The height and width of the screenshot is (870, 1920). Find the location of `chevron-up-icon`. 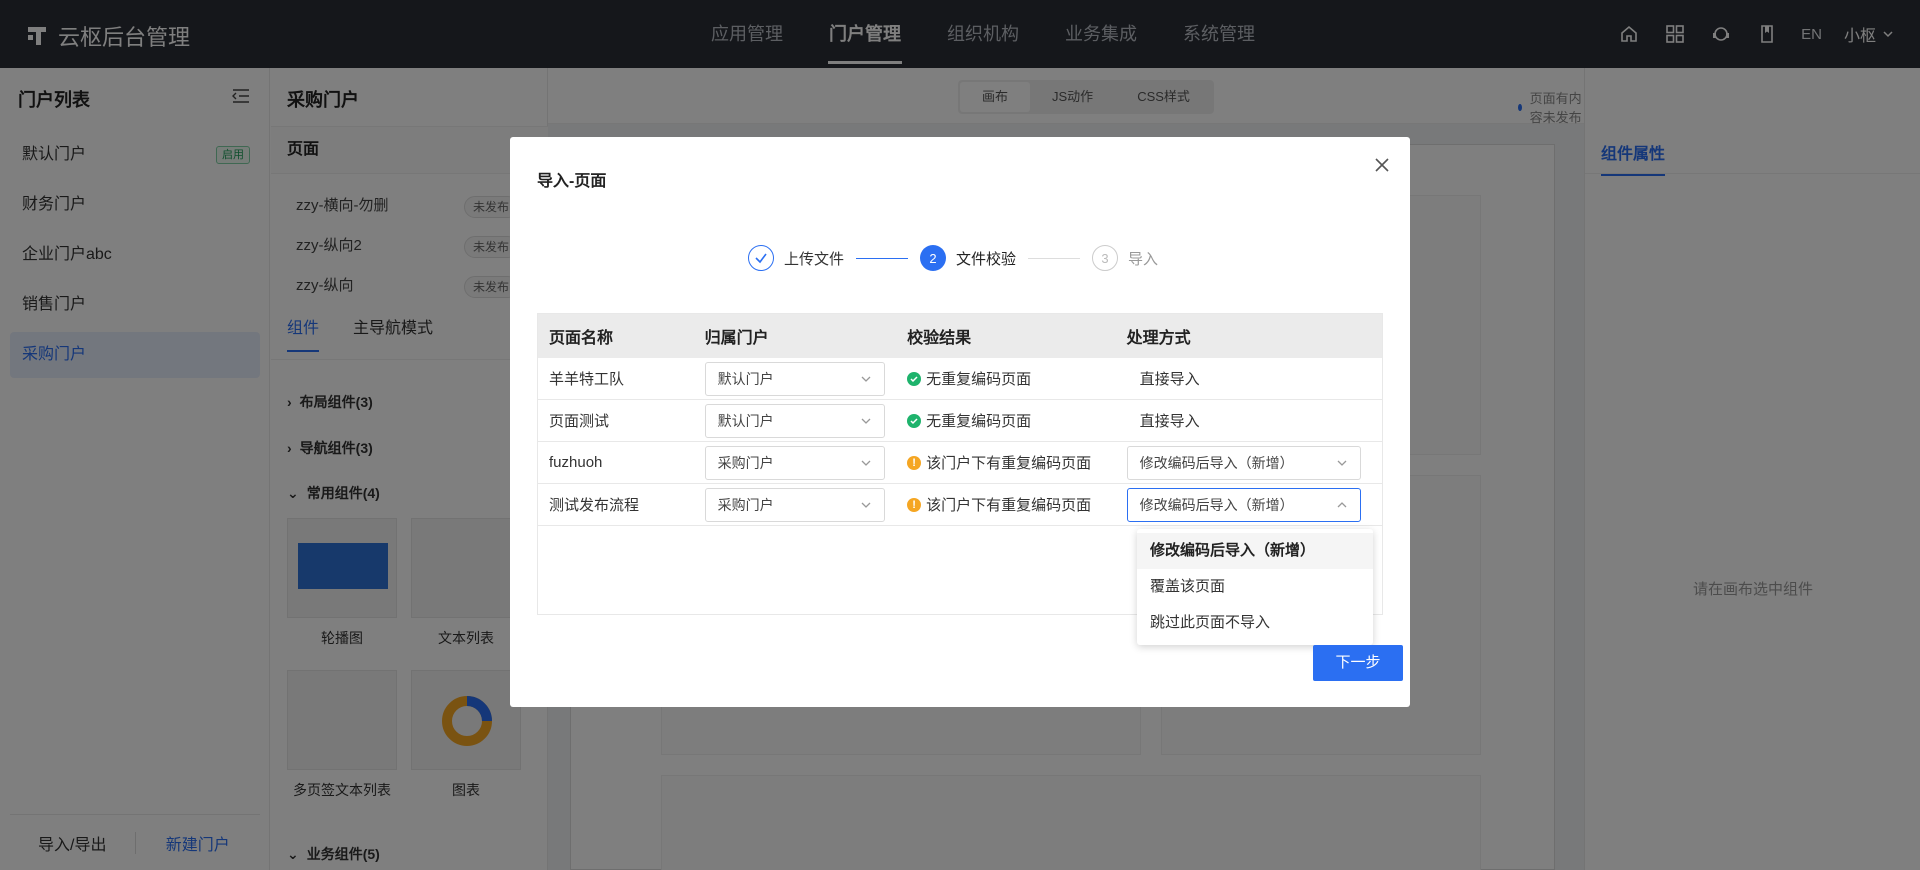

chevron-up-icon is located at coordinates (1342, 504).